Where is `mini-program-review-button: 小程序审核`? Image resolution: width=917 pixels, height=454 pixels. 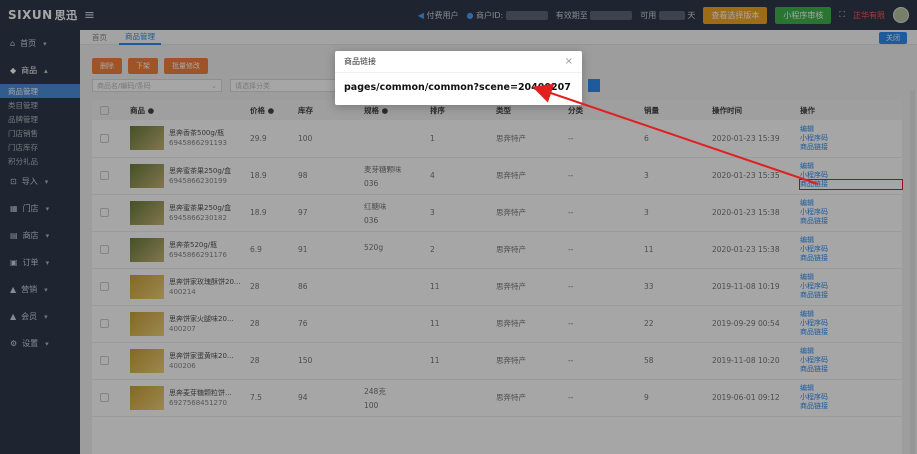
mini-program-review-button: 小程序审核 is located at coordinates (803, 15).